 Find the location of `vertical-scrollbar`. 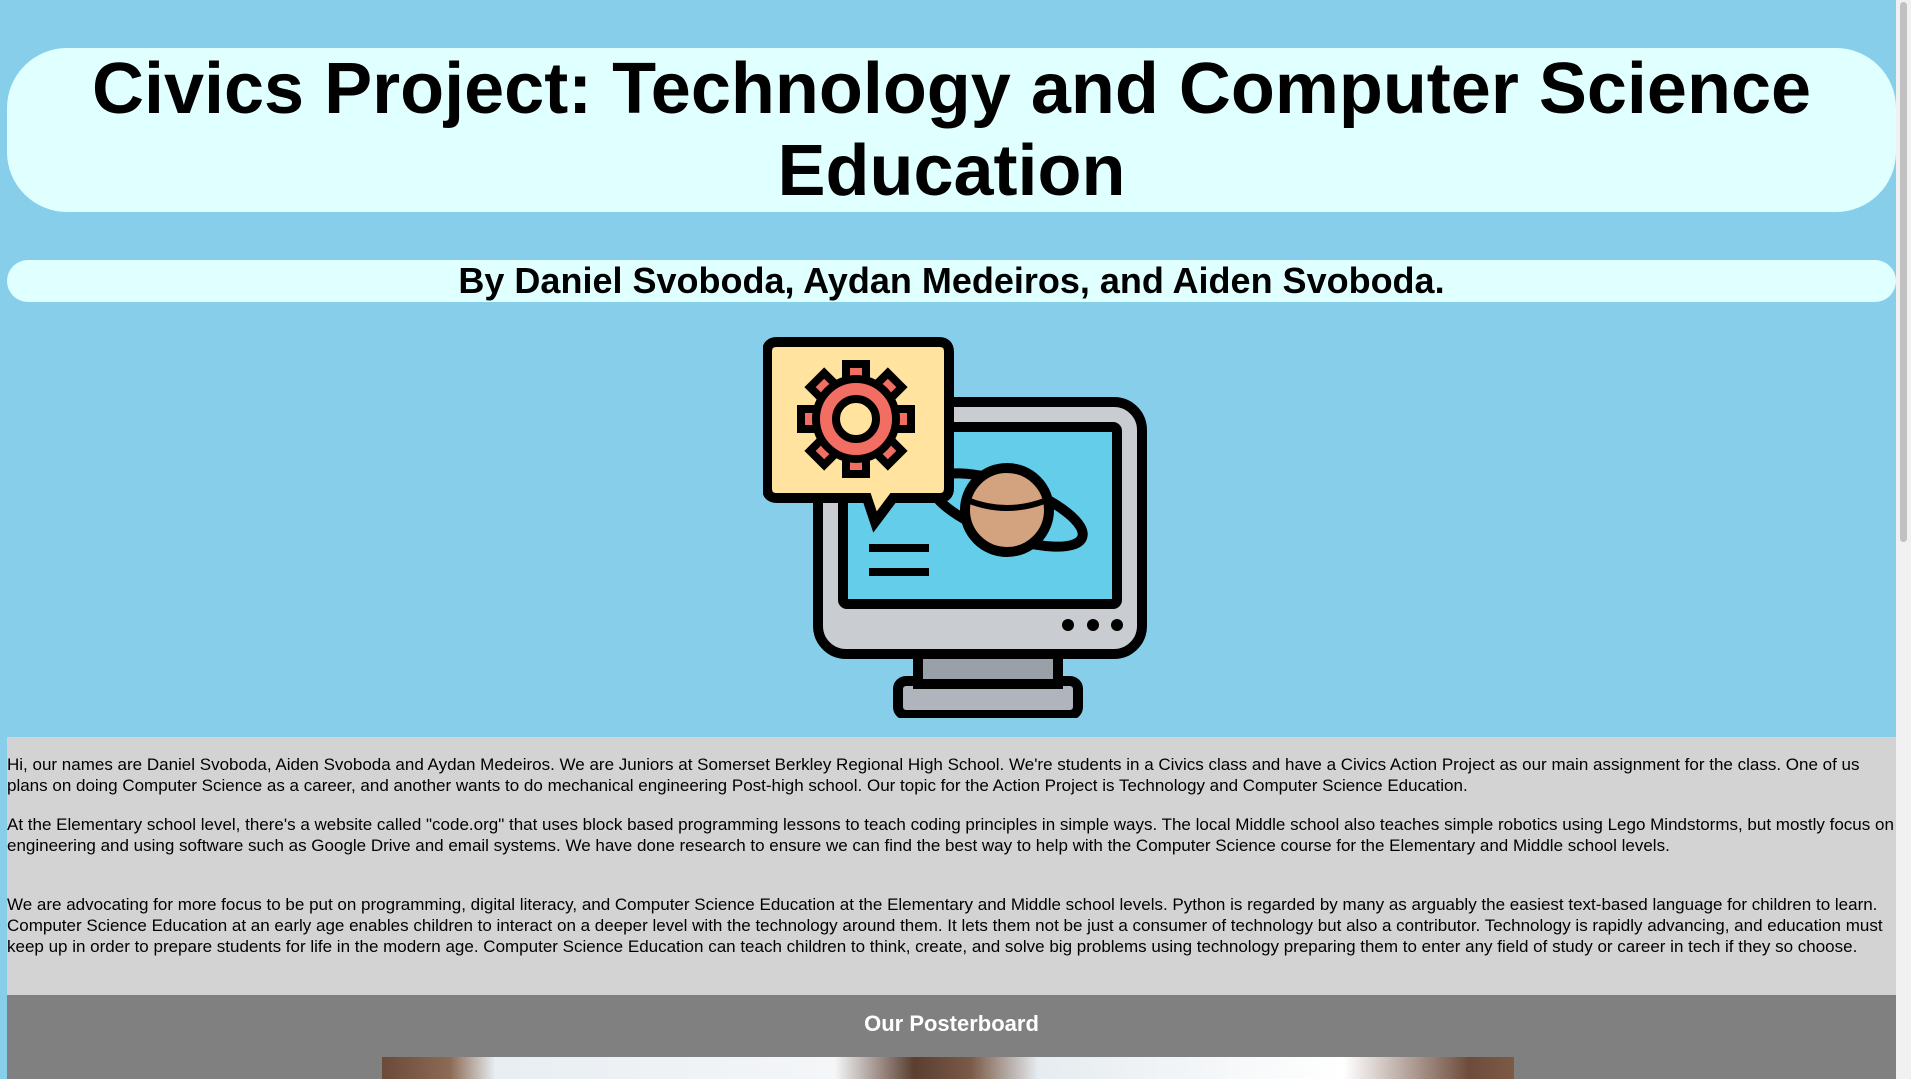

vertical-scrollbar is located at coordinates (1903, 539).